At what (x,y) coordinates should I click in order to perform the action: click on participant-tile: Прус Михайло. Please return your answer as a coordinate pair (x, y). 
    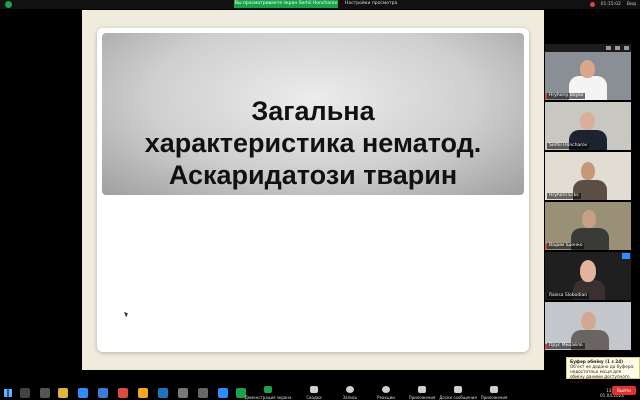
    Looking at the image, I should click on (588, 326).